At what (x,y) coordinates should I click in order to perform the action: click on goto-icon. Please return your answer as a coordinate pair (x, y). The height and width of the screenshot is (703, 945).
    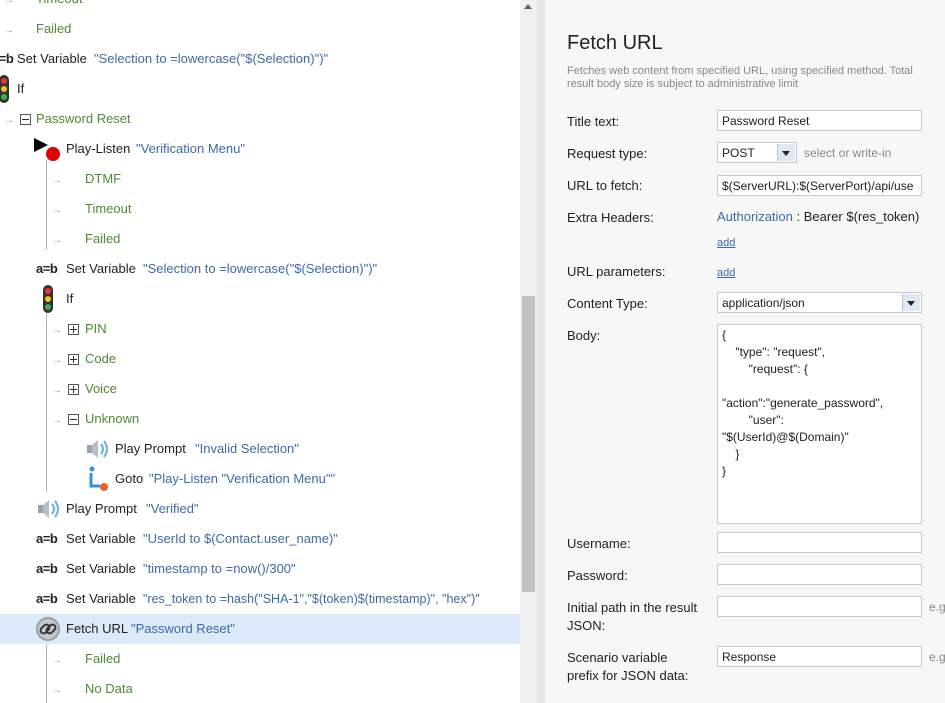
    Looking at the image, I should click on (98, 478).